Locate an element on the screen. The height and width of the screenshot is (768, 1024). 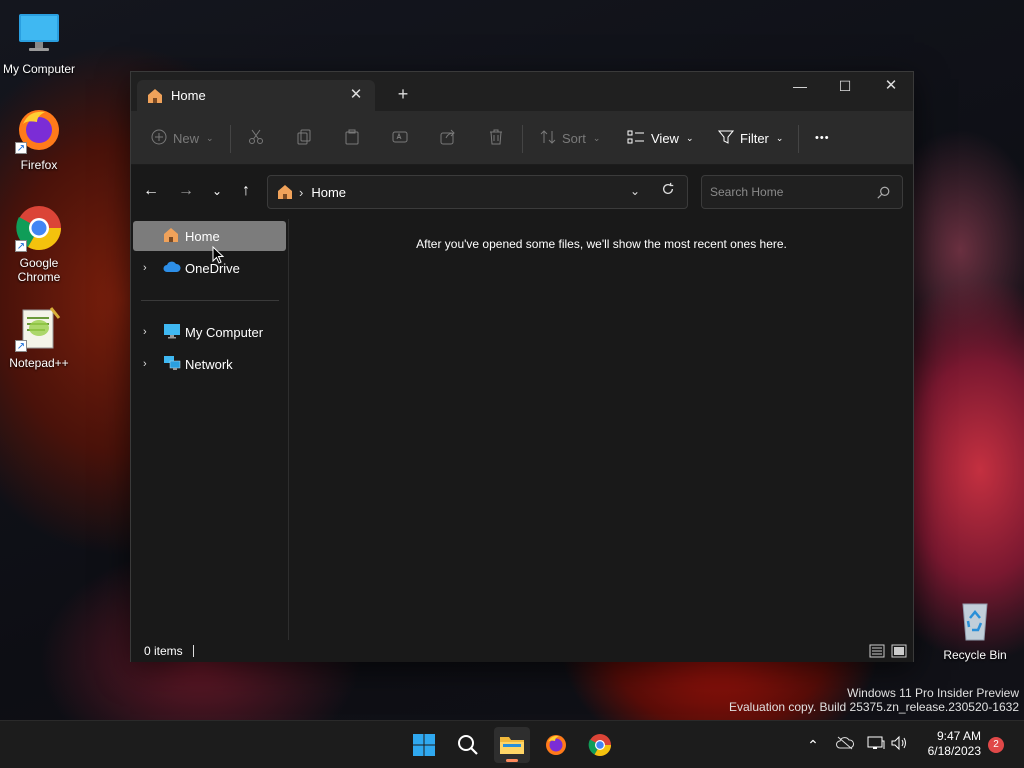
desktop-icon-label: Firefox is located at coordinates (39, 165).